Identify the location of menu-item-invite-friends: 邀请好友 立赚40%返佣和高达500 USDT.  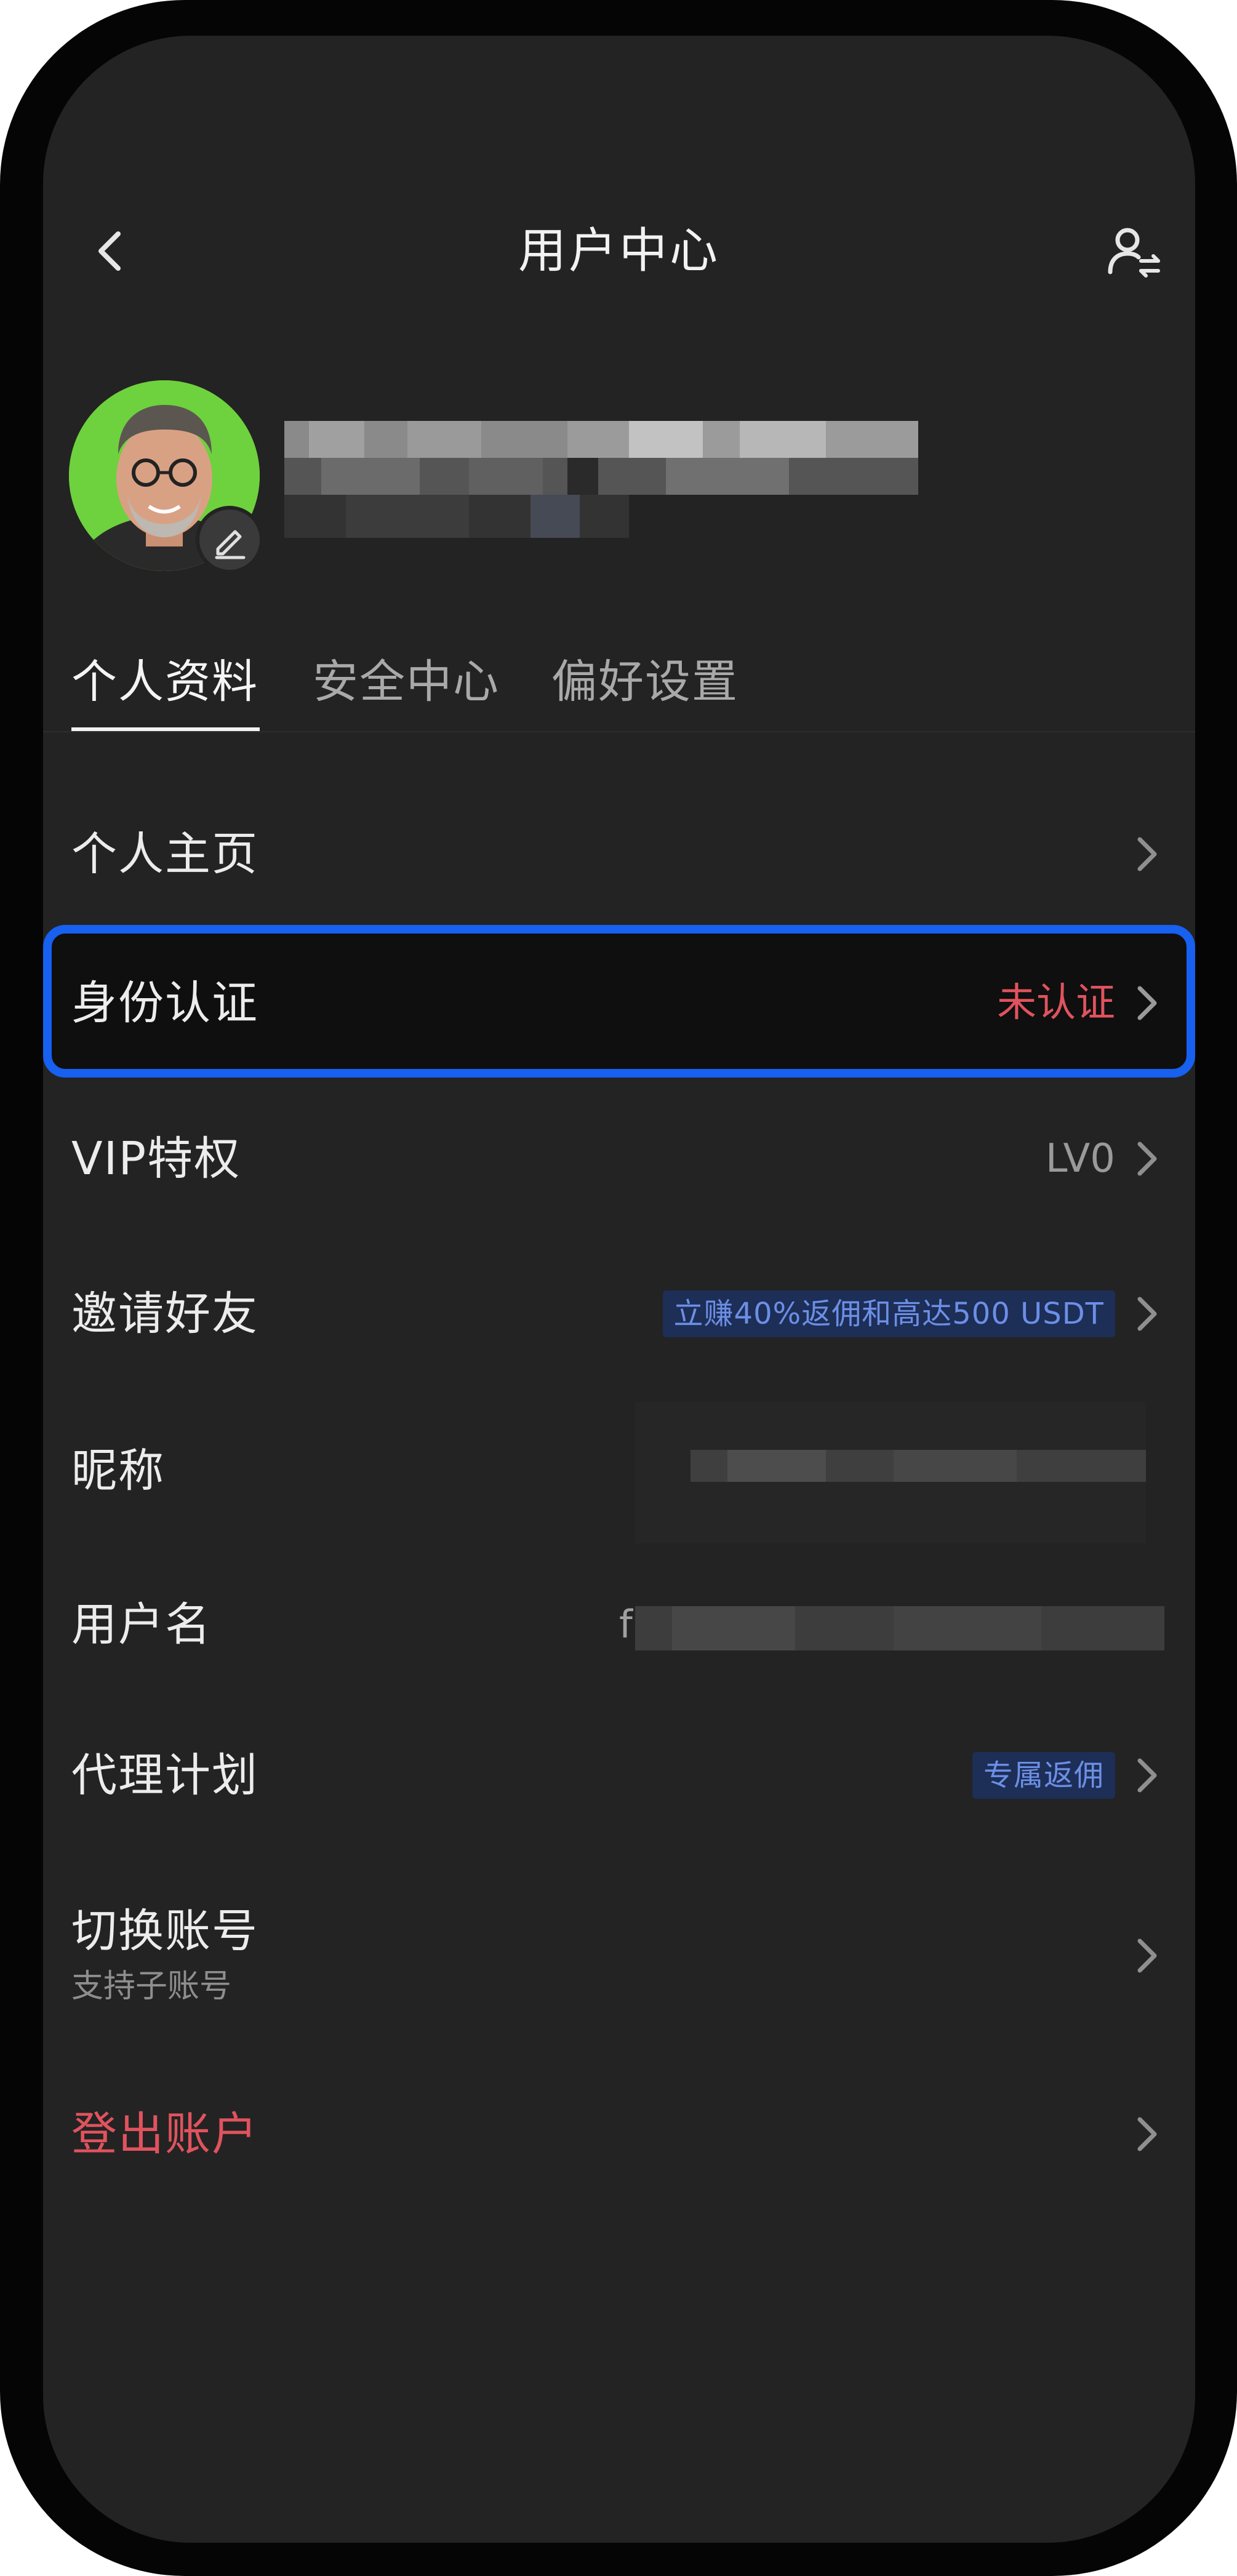
(619, 1312).